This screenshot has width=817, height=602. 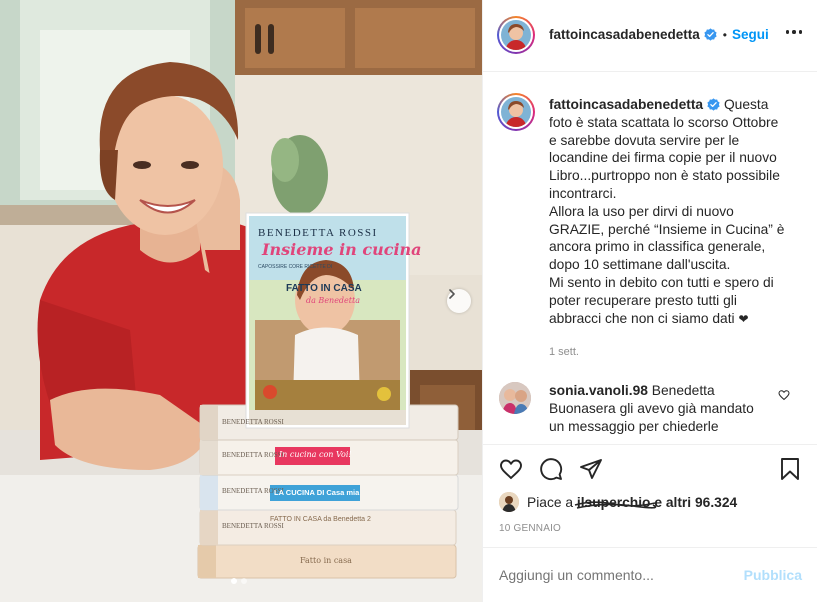 I want to click on caption-author-avatar, so click(x=516, y=112).